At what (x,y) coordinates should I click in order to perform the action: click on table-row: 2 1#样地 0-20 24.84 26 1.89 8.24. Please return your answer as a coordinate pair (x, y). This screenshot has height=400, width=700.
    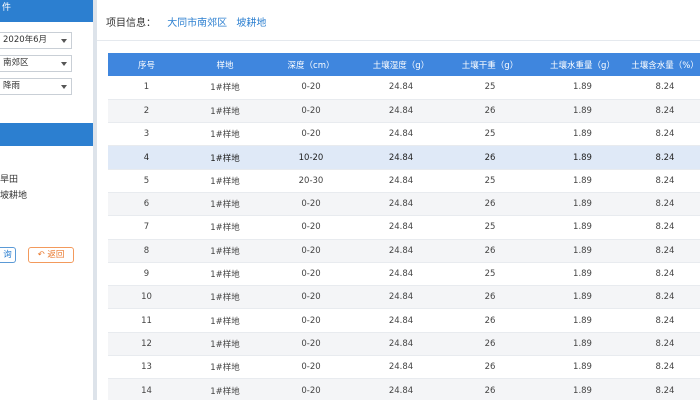
    Looking at the image, I should click on (404, 111).